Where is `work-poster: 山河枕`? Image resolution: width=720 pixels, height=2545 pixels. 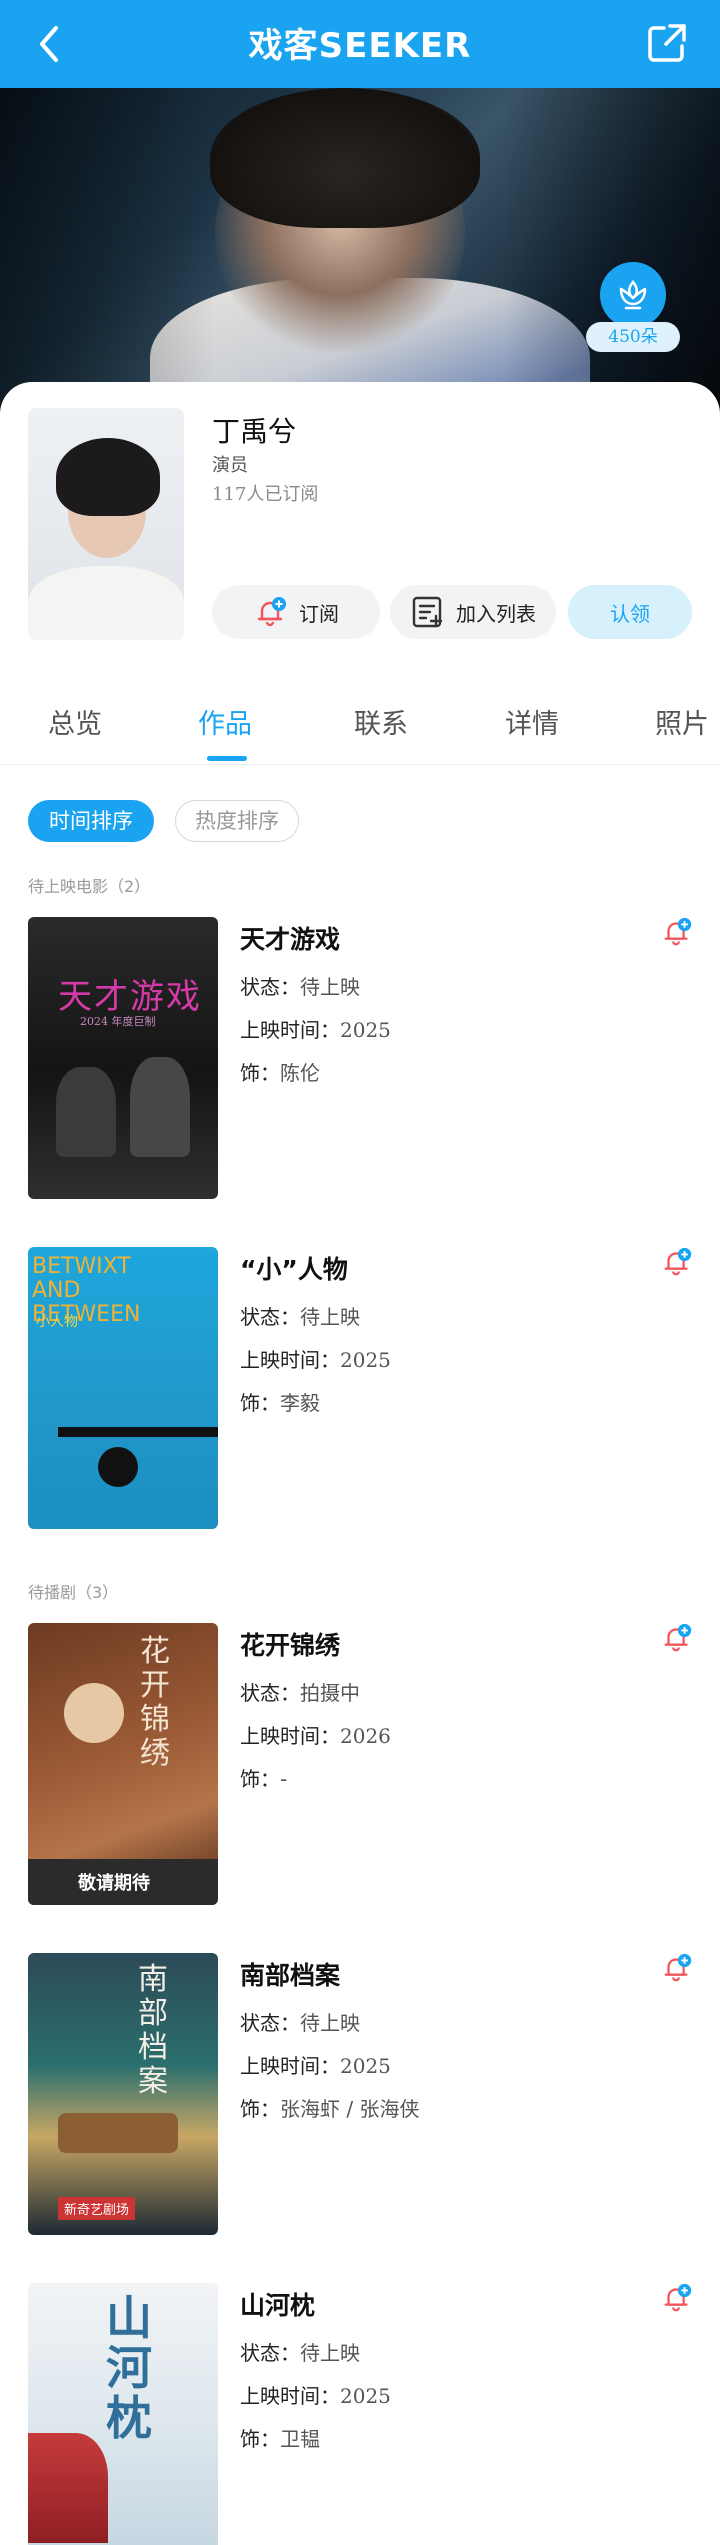 work-poster: 山河枕 is located at coordinates (123, 2414).